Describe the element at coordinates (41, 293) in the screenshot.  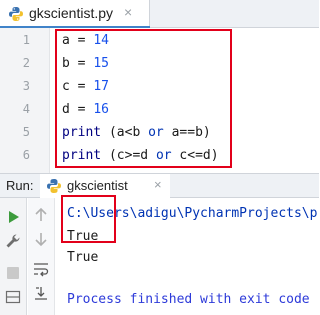
I see `scroll-to-end-icon` at that location.